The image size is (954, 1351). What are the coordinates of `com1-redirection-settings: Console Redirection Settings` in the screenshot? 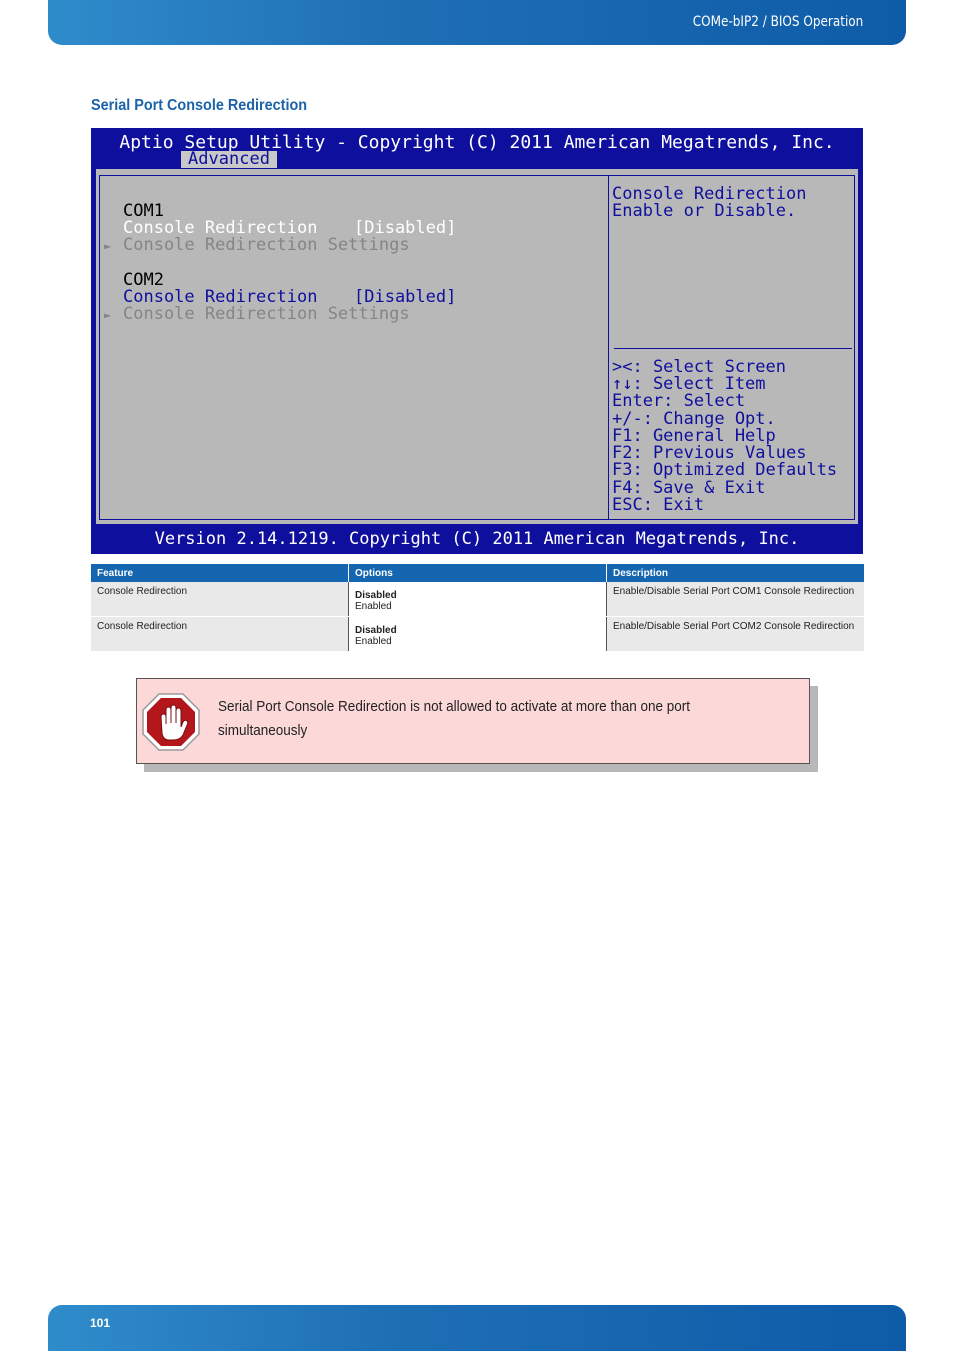 It's located at (266, 245).